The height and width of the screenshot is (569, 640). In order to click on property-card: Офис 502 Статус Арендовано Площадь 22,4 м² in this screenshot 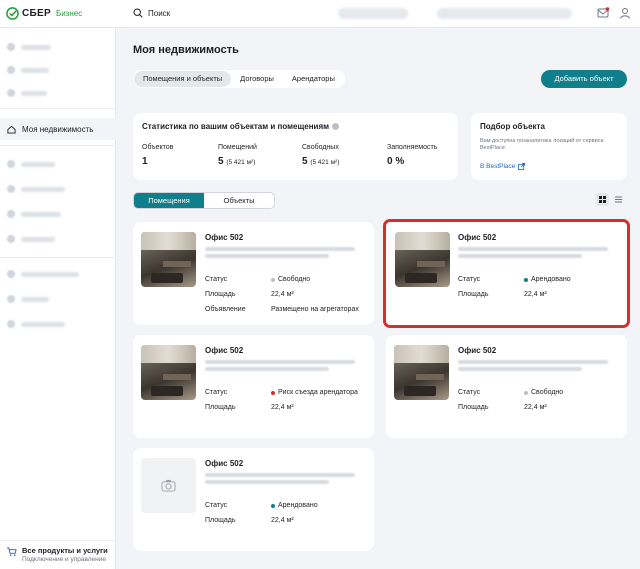, I will do `click(253, 499)`.